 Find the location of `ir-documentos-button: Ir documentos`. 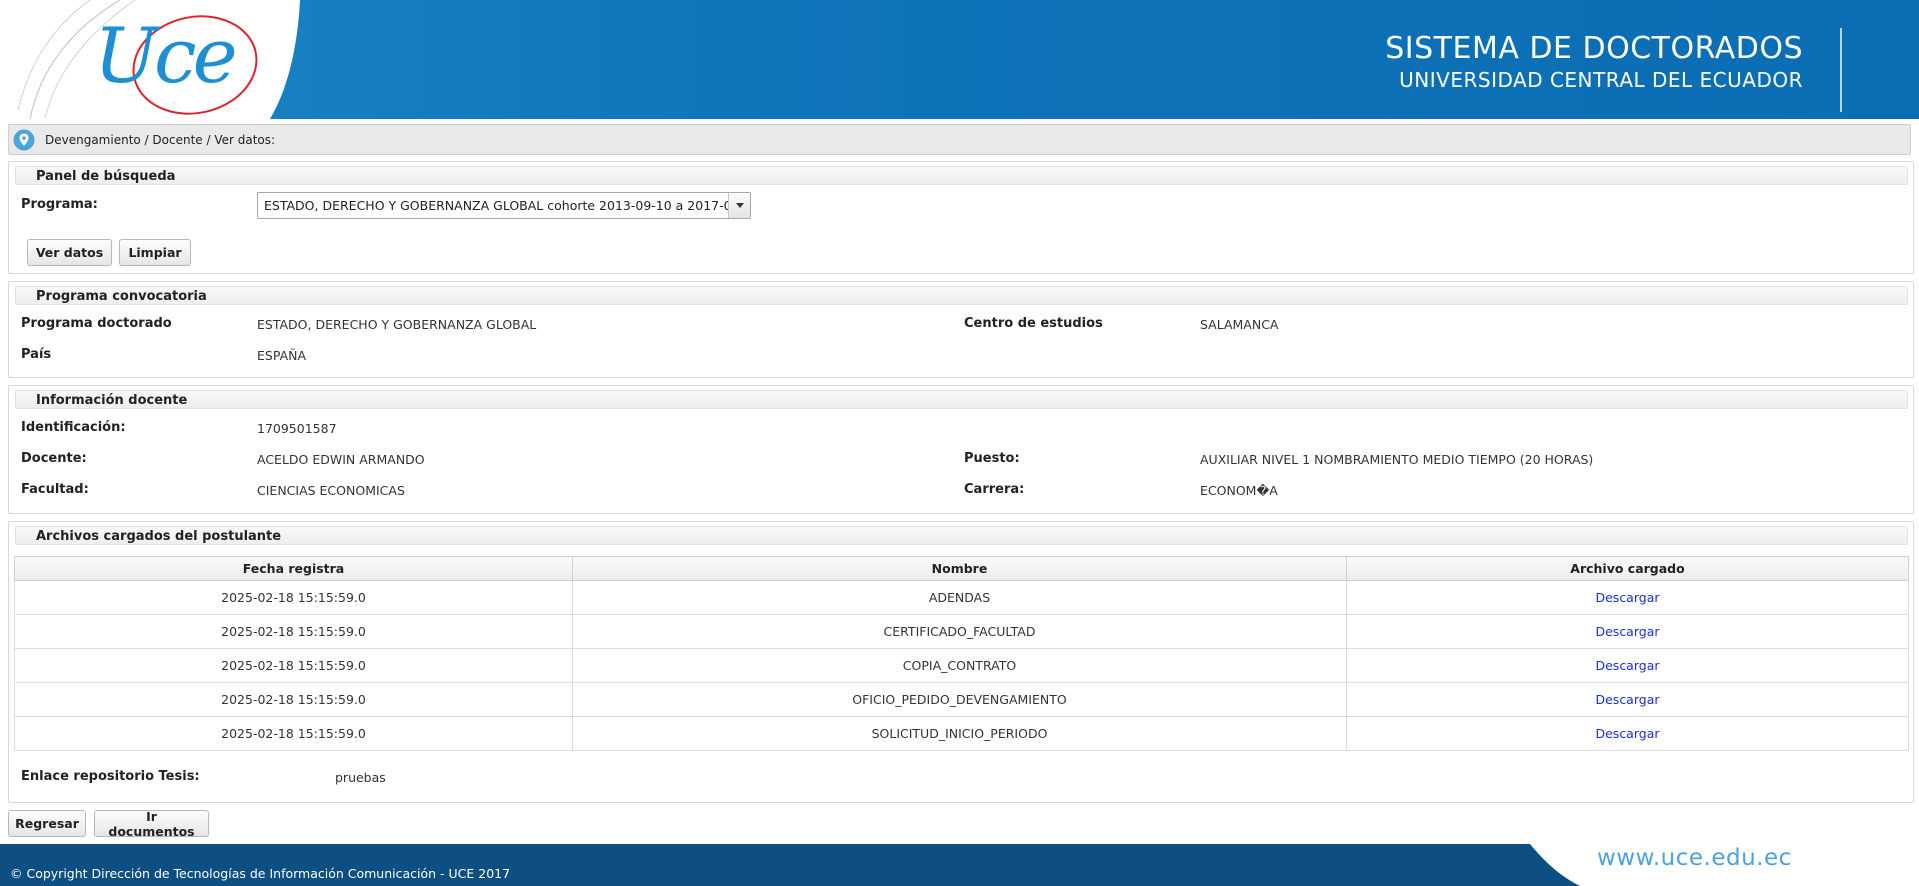

ir-documentos-button: Ir documentos is located at coordinates (151, 824).